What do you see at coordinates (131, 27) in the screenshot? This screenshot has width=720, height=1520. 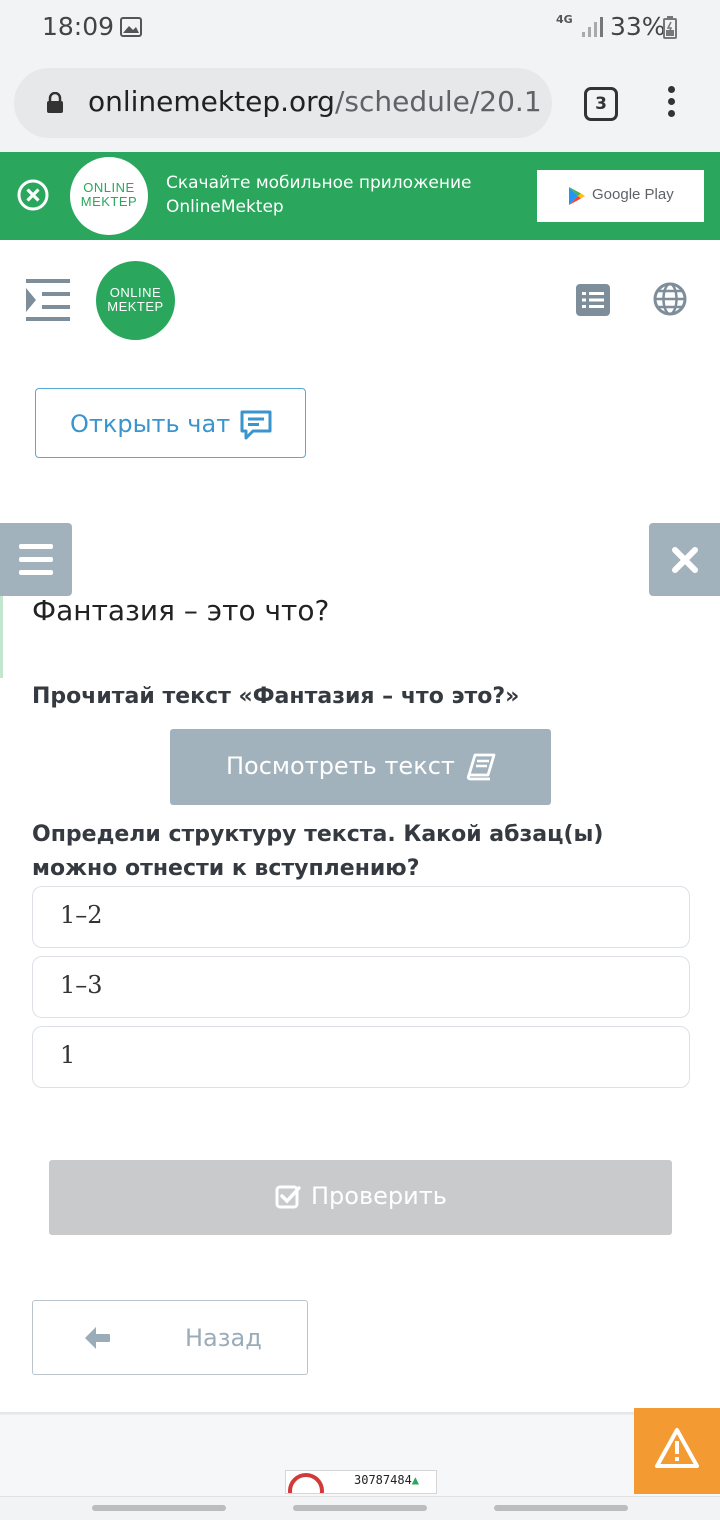 I see `image-notification-icon` at bounding box center [131, 27].